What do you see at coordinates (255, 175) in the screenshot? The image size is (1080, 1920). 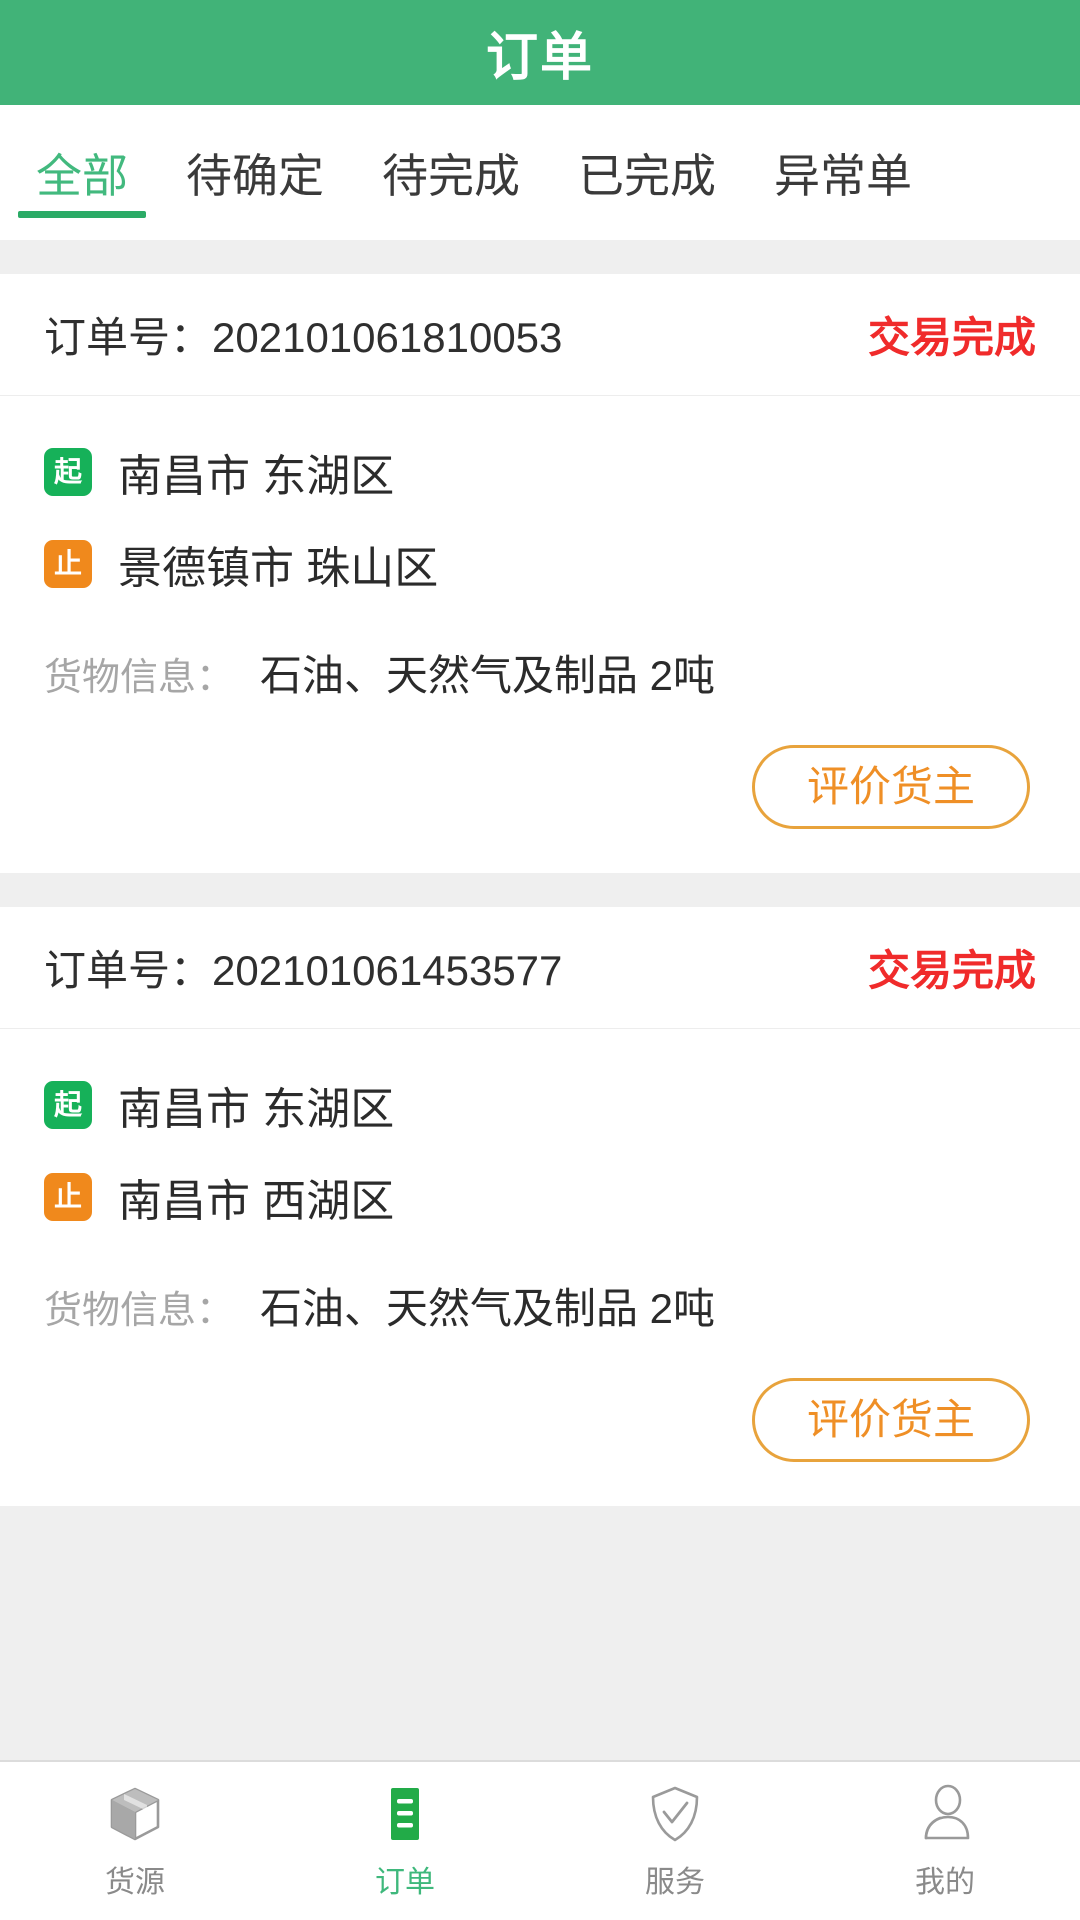 I see `tab-pending-confirm-label: 待确定` at bounding box center [255, 175].